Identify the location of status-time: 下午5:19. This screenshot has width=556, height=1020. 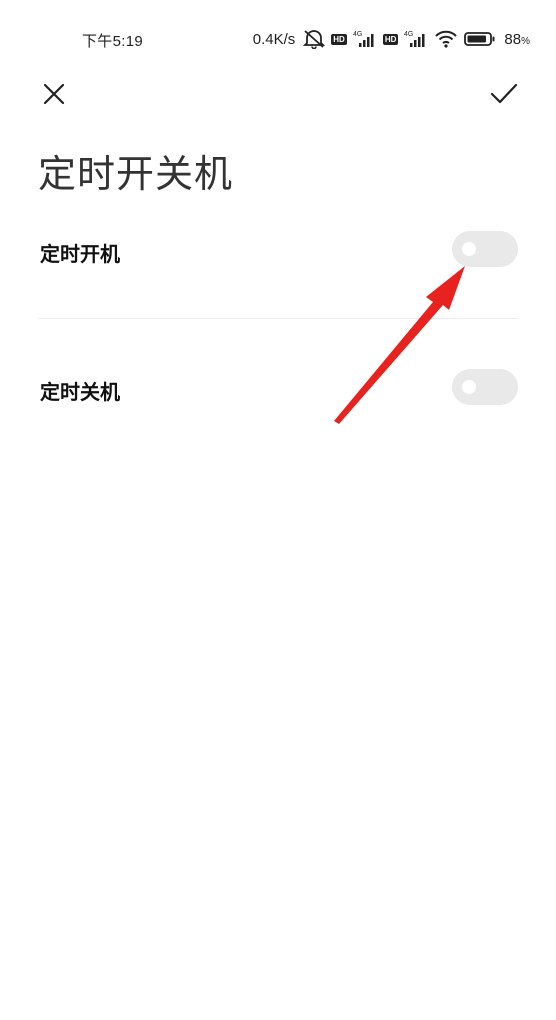
(112, 41).